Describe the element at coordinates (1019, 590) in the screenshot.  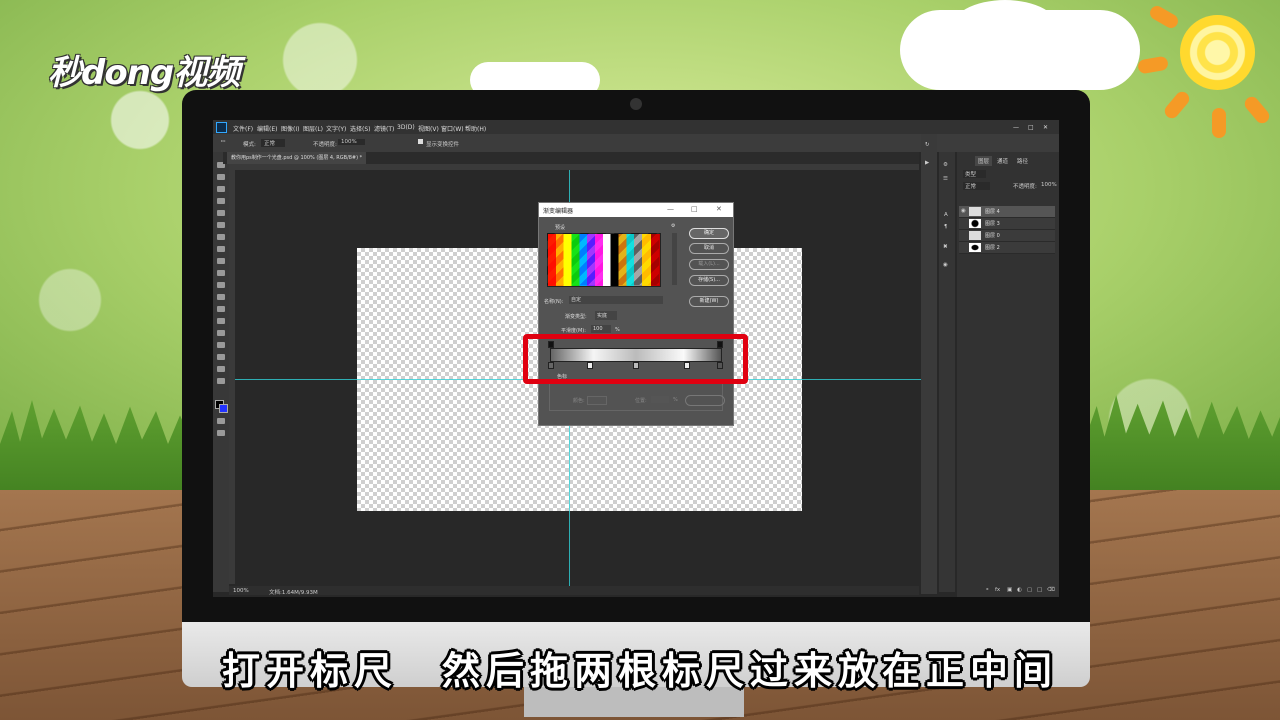
I see `adjustment-layer-icon: ◐` at that location.